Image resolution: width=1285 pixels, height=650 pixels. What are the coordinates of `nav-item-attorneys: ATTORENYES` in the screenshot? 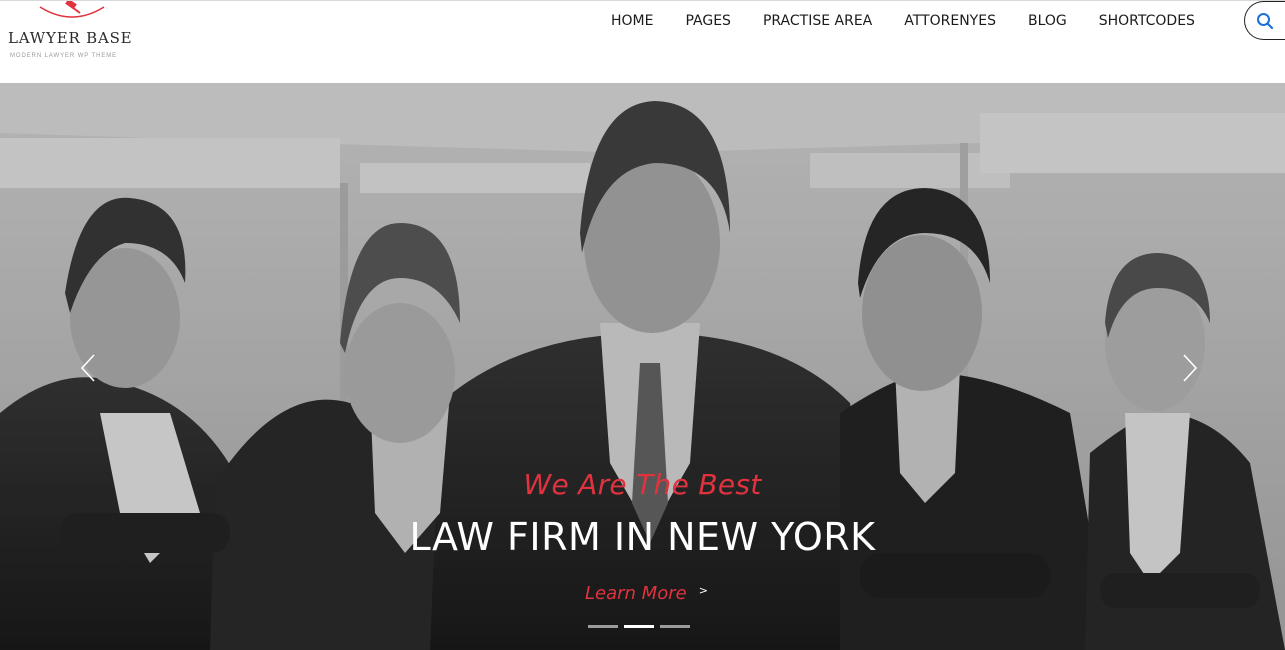 It's located at (950, 21).